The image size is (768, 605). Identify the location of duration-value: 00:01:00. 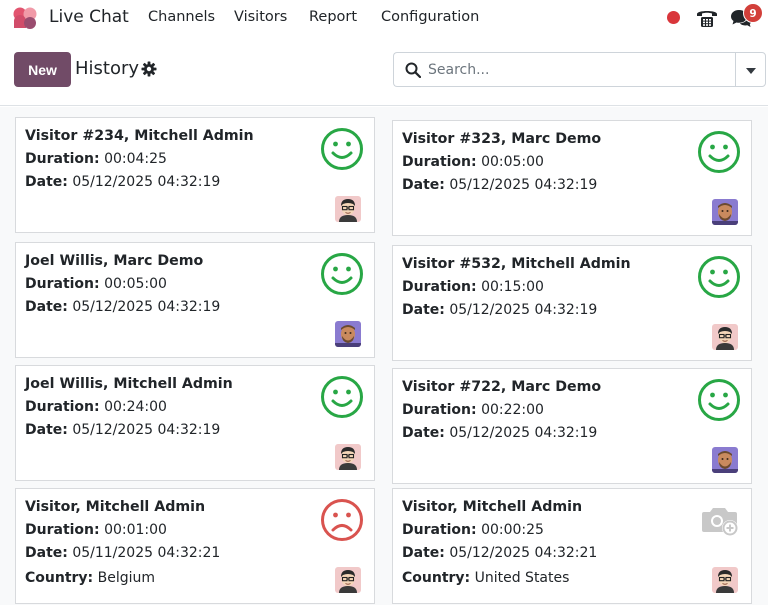
(135, 530).